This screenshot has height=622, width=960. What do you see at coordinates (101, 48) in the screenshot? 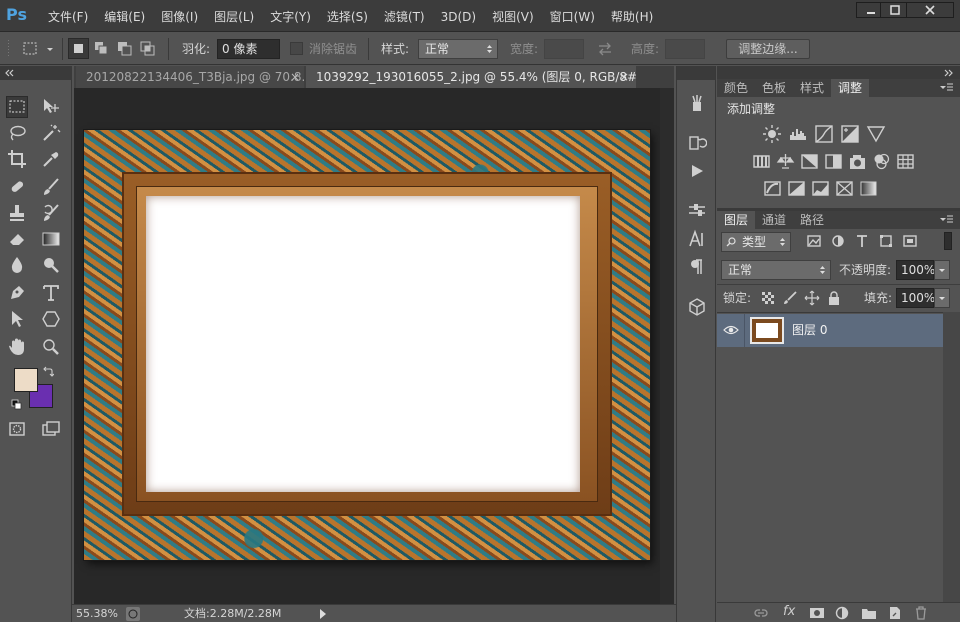
I see `add-selection-button` at bounding box center [101, 48].